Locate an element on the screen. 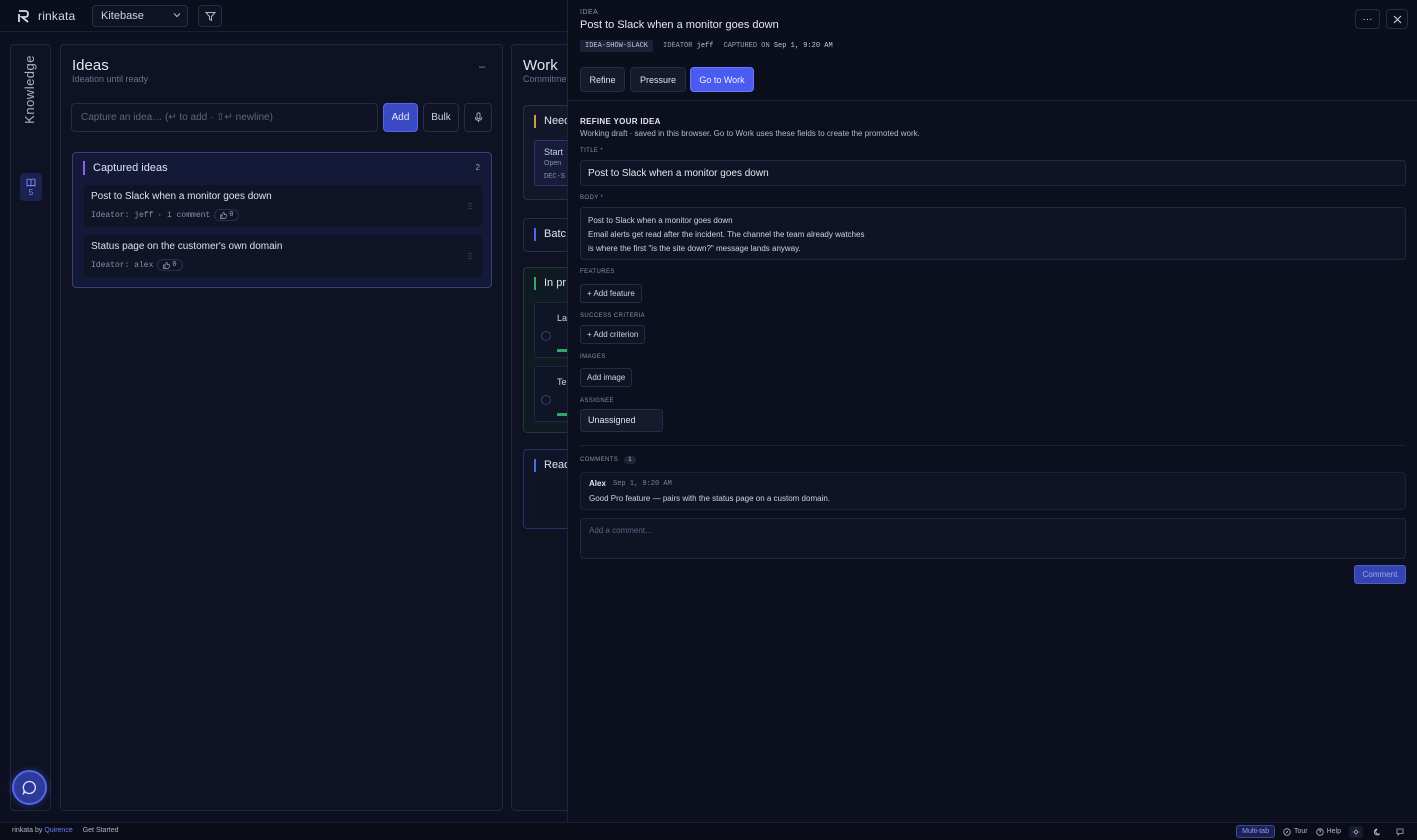 The height and width of the screenshot is (840, 1417). work-card-code: DEC-S is located at coordinates (555, 177).